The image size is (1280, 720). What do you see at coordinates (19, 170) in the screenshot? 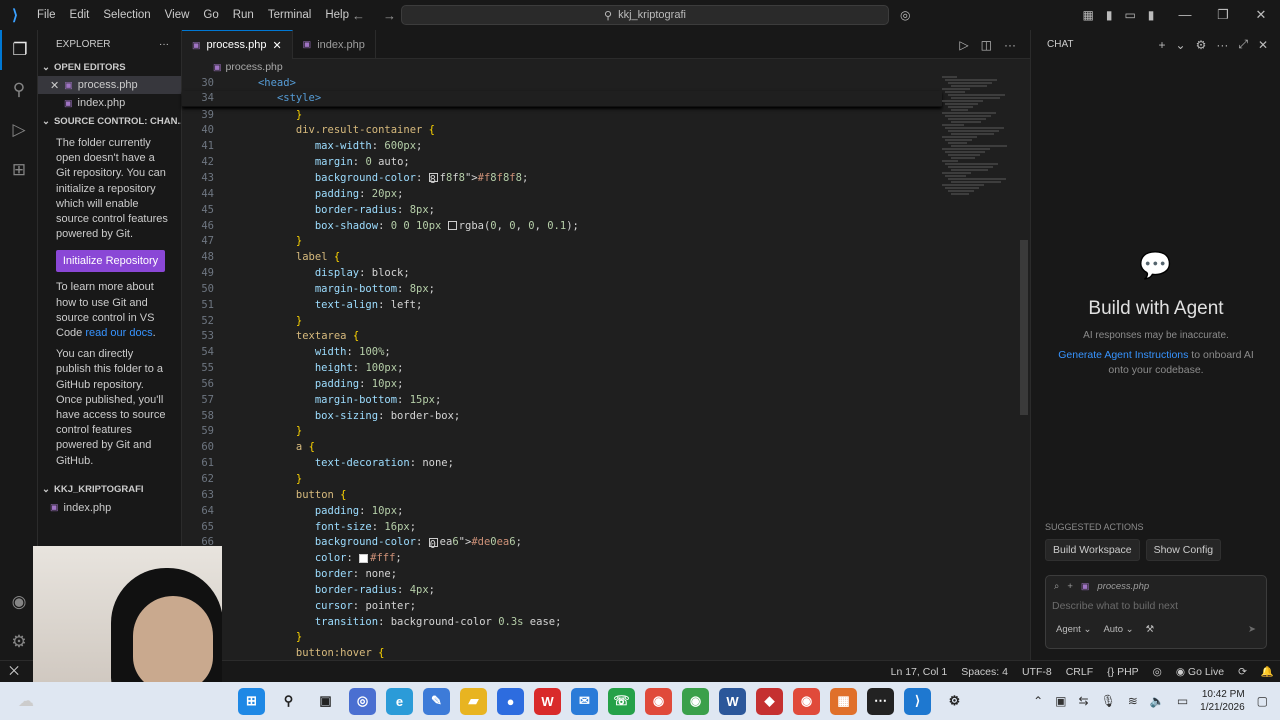
I see `extensions-icon: ⊞` at bounding box center [19, 170].